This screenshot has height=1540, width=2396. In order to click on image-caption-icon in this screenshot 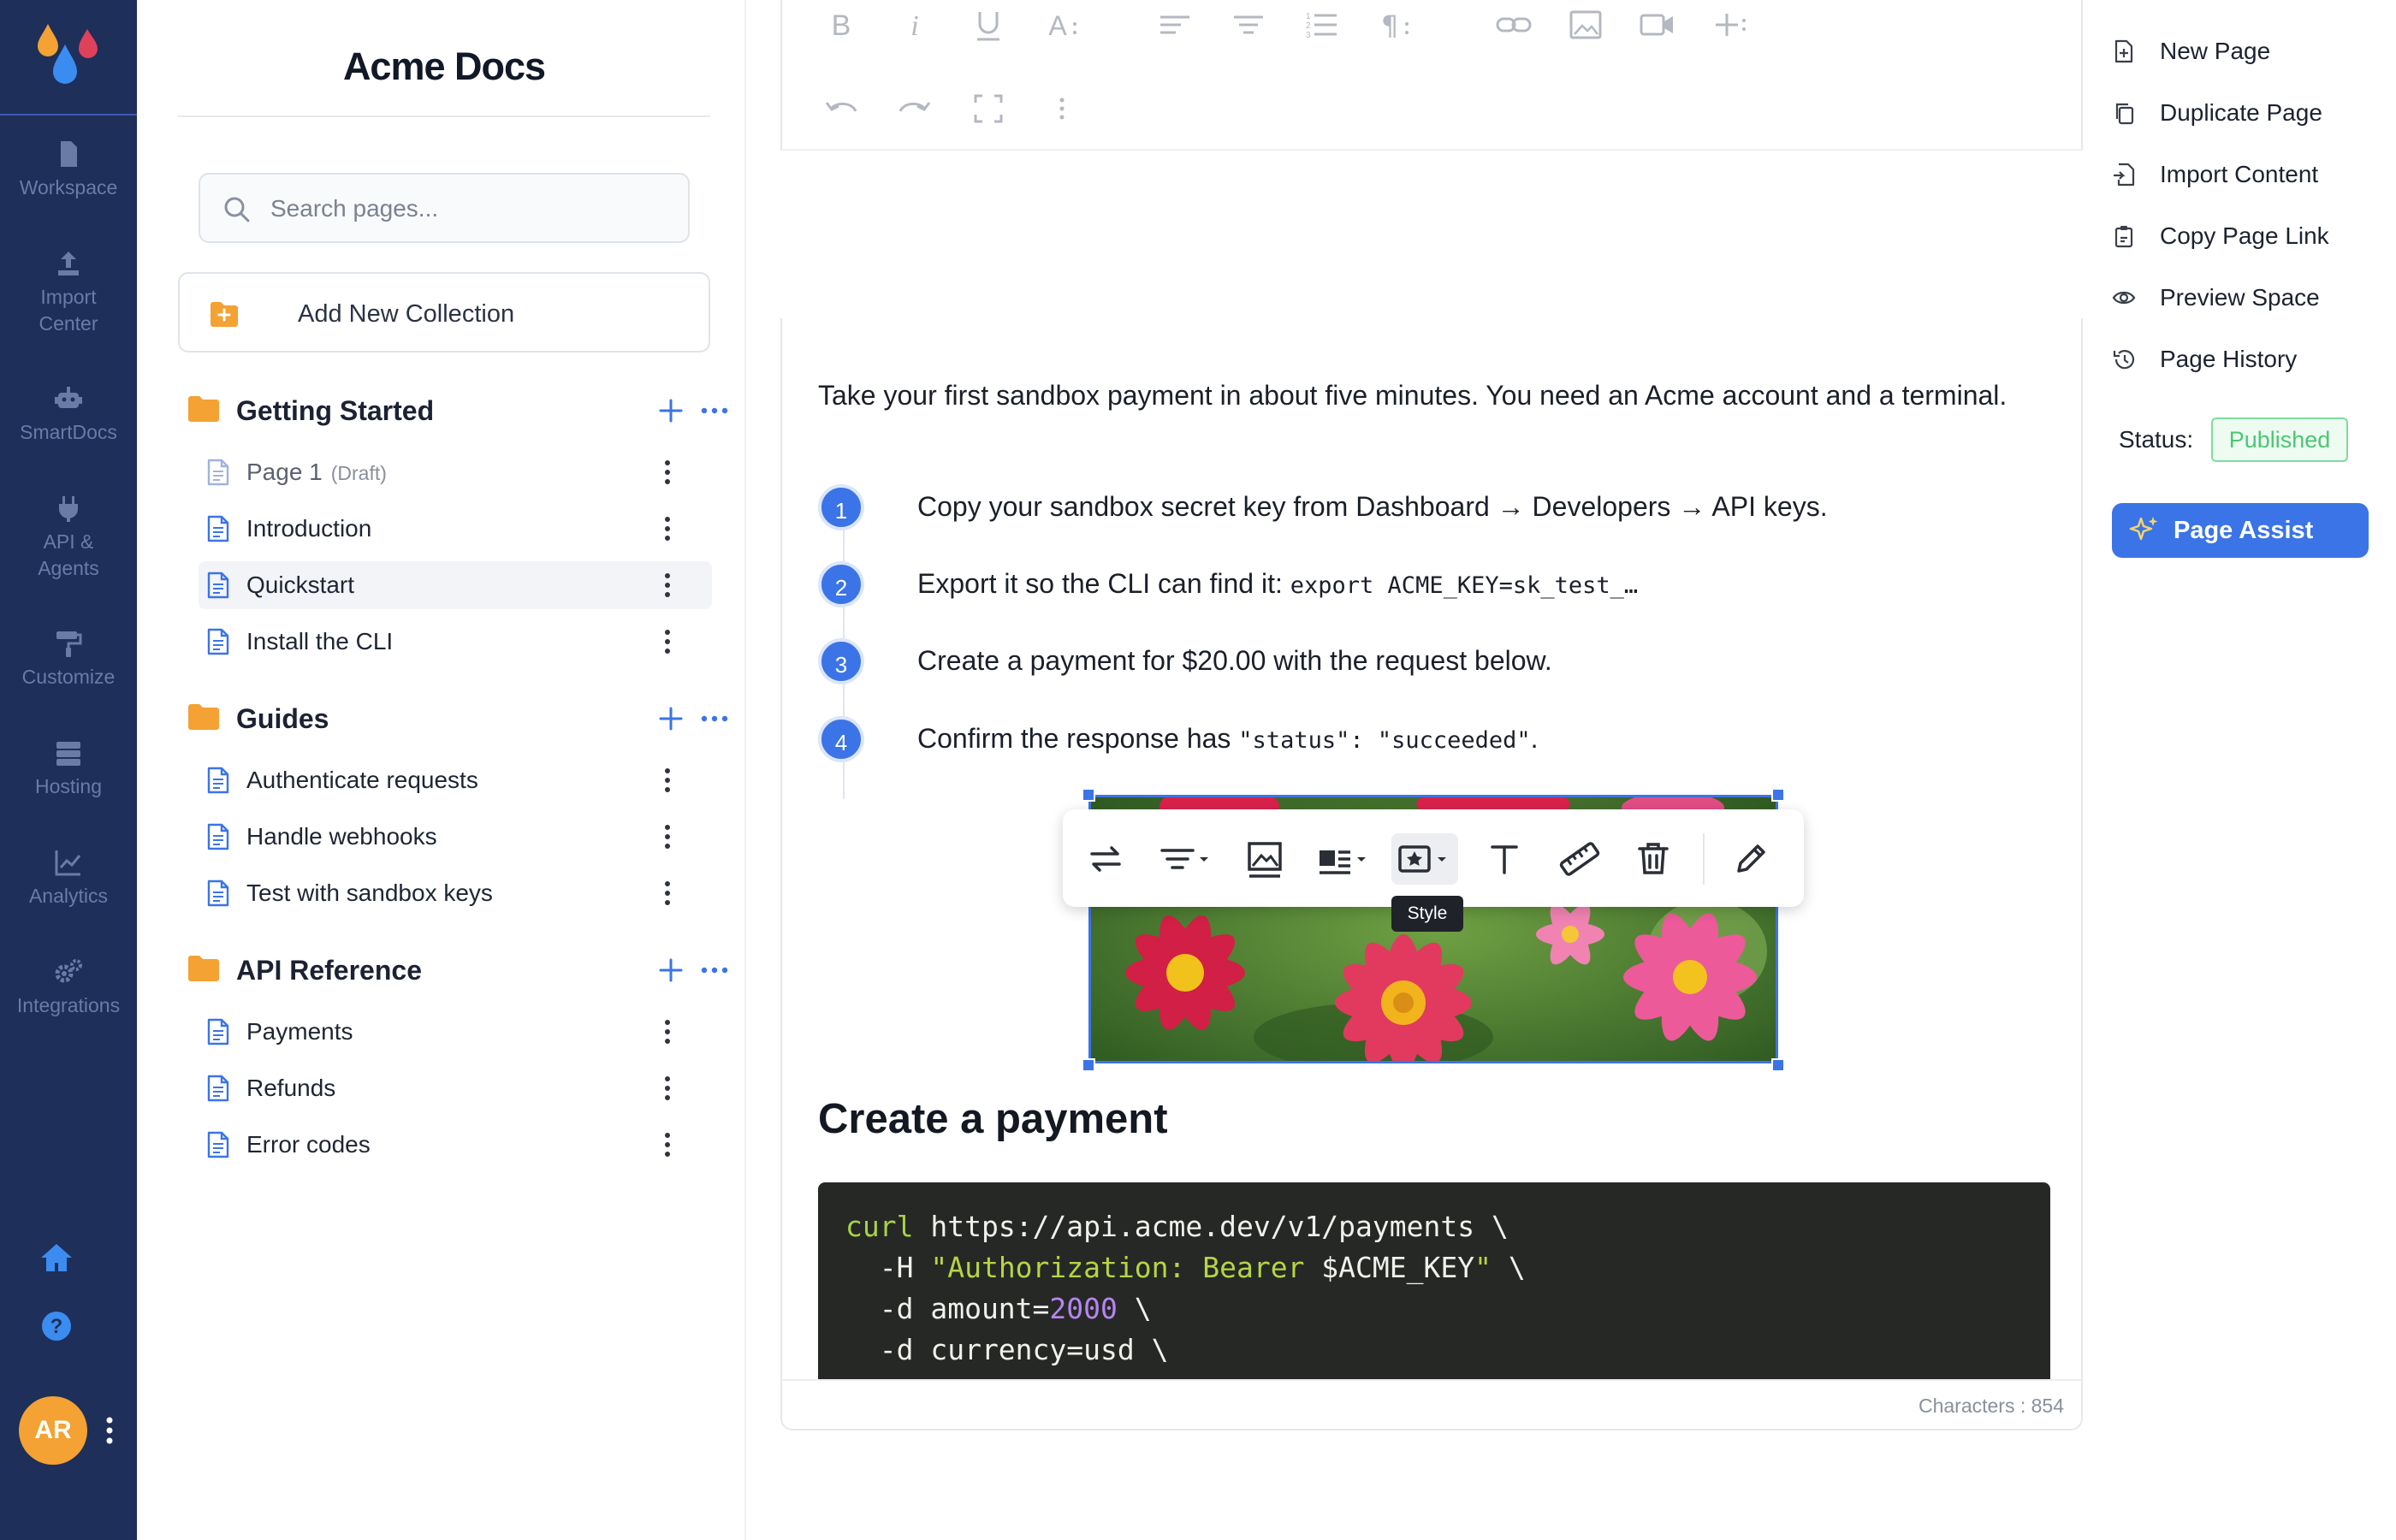, I will do `click(1264, 859)`.